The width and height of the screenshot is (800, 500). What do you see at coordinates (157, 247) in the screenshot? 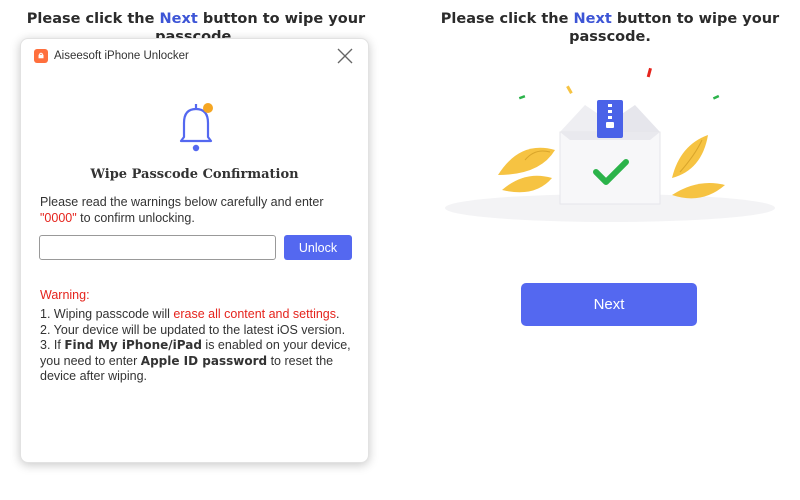
I see `confirm-code-input` at bounding box center [157, 247].